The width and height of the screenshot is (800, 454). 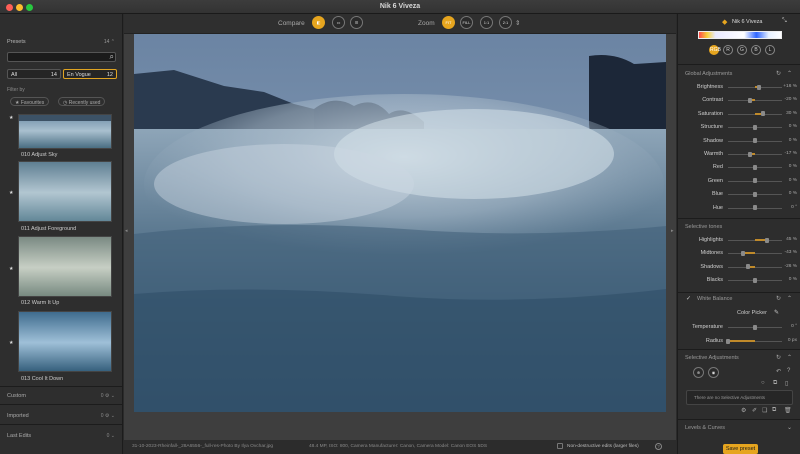 I want to click on slider-contrast: Contrast -20 %, so click(x=739, y=100).